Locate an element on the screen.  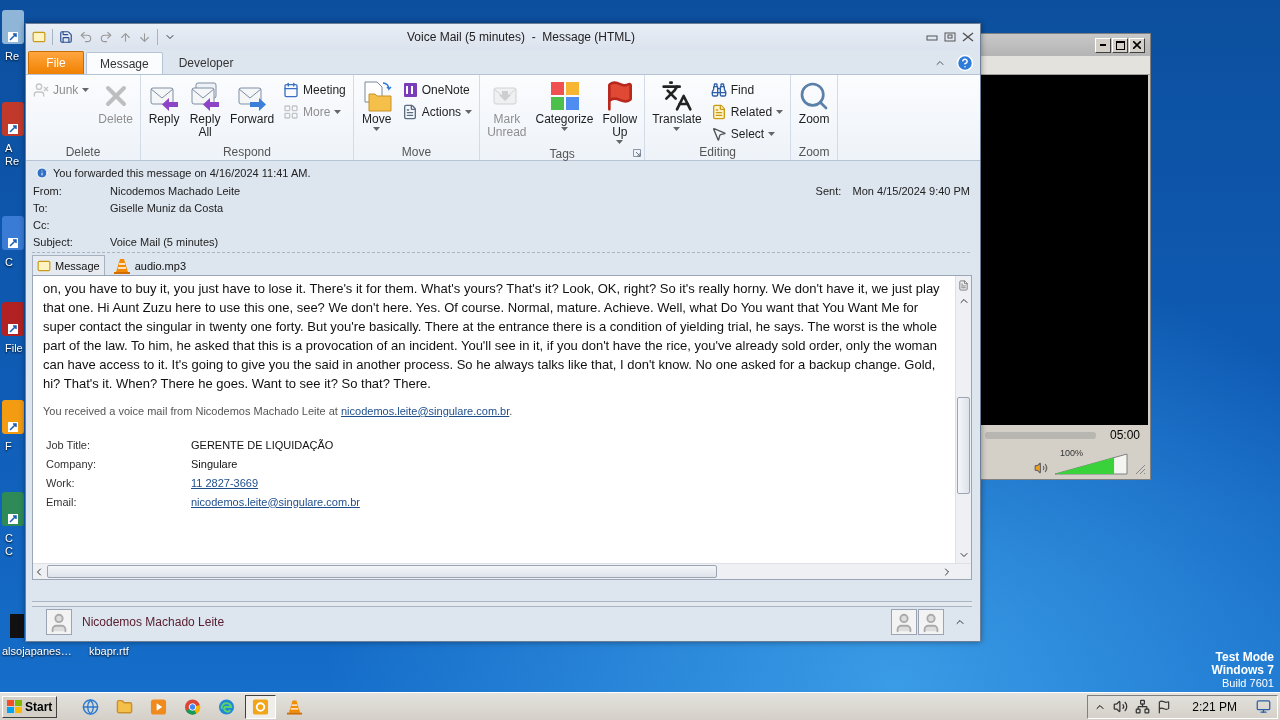
contact-label: Email: is located at coordinates (62, 501).